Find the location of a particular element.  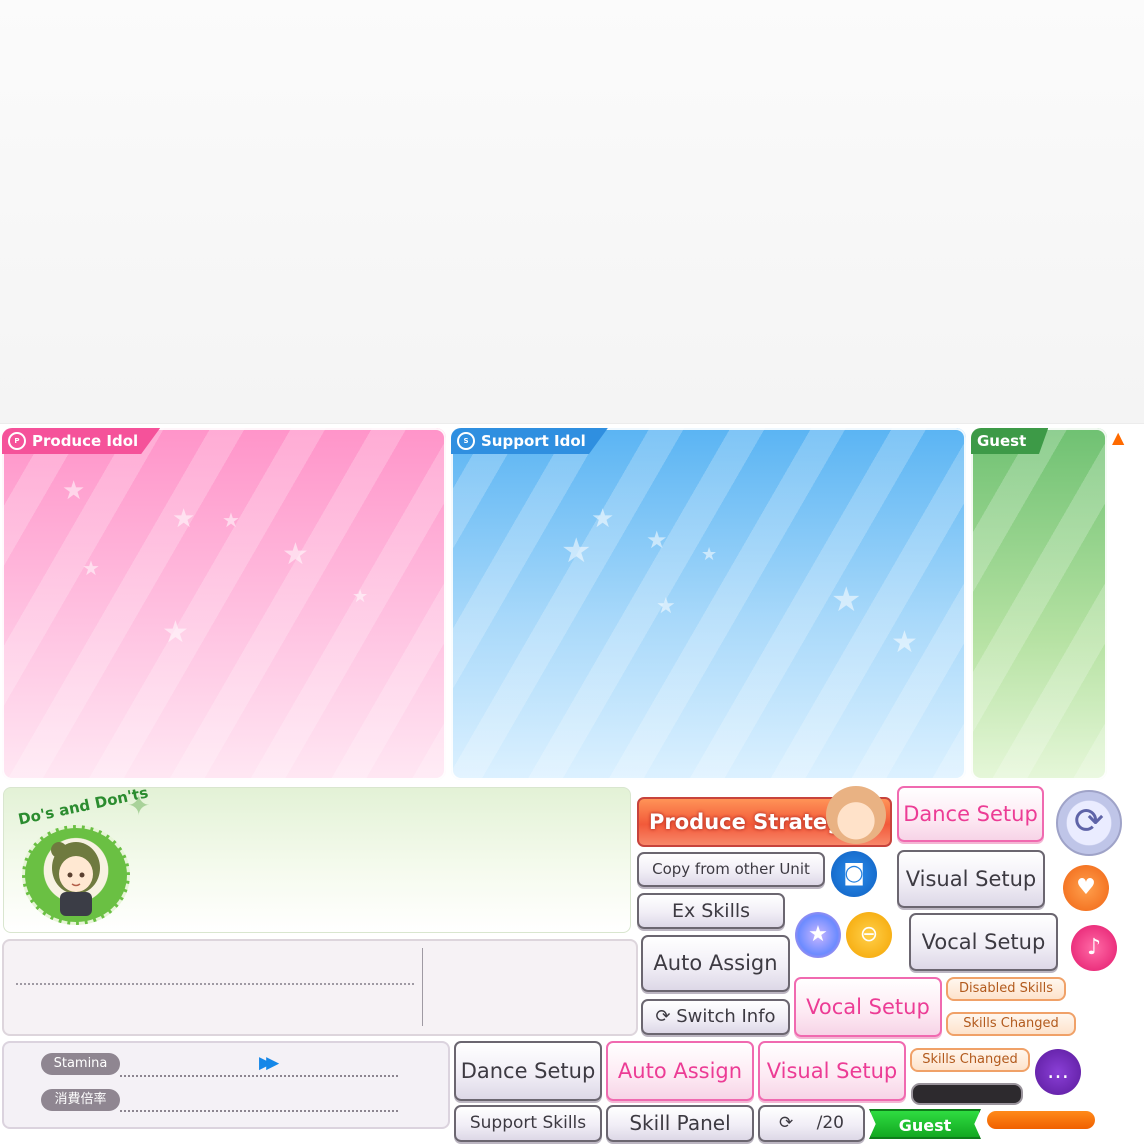

microphone-icon: ♪ is located at coordinates (1094, 948).